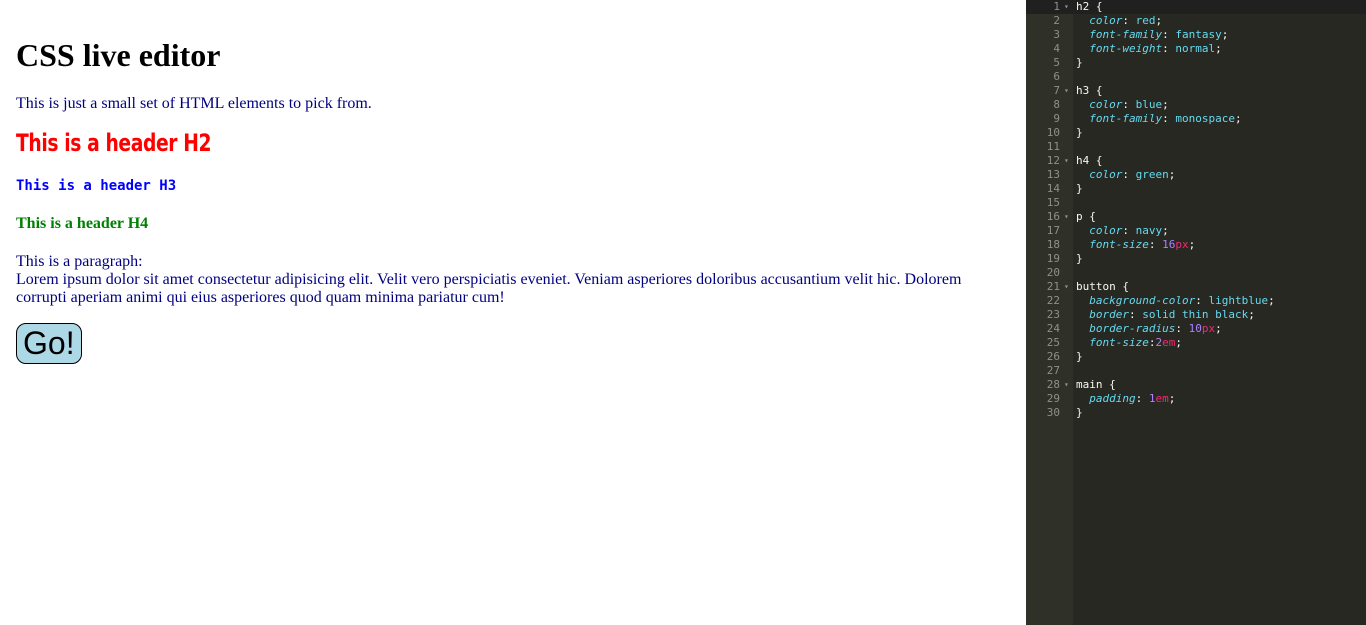 The image size is (1366, 625). Describe the element at coordinates (1169, 244) in the screenshot. I see `code-token: 16` at that location.